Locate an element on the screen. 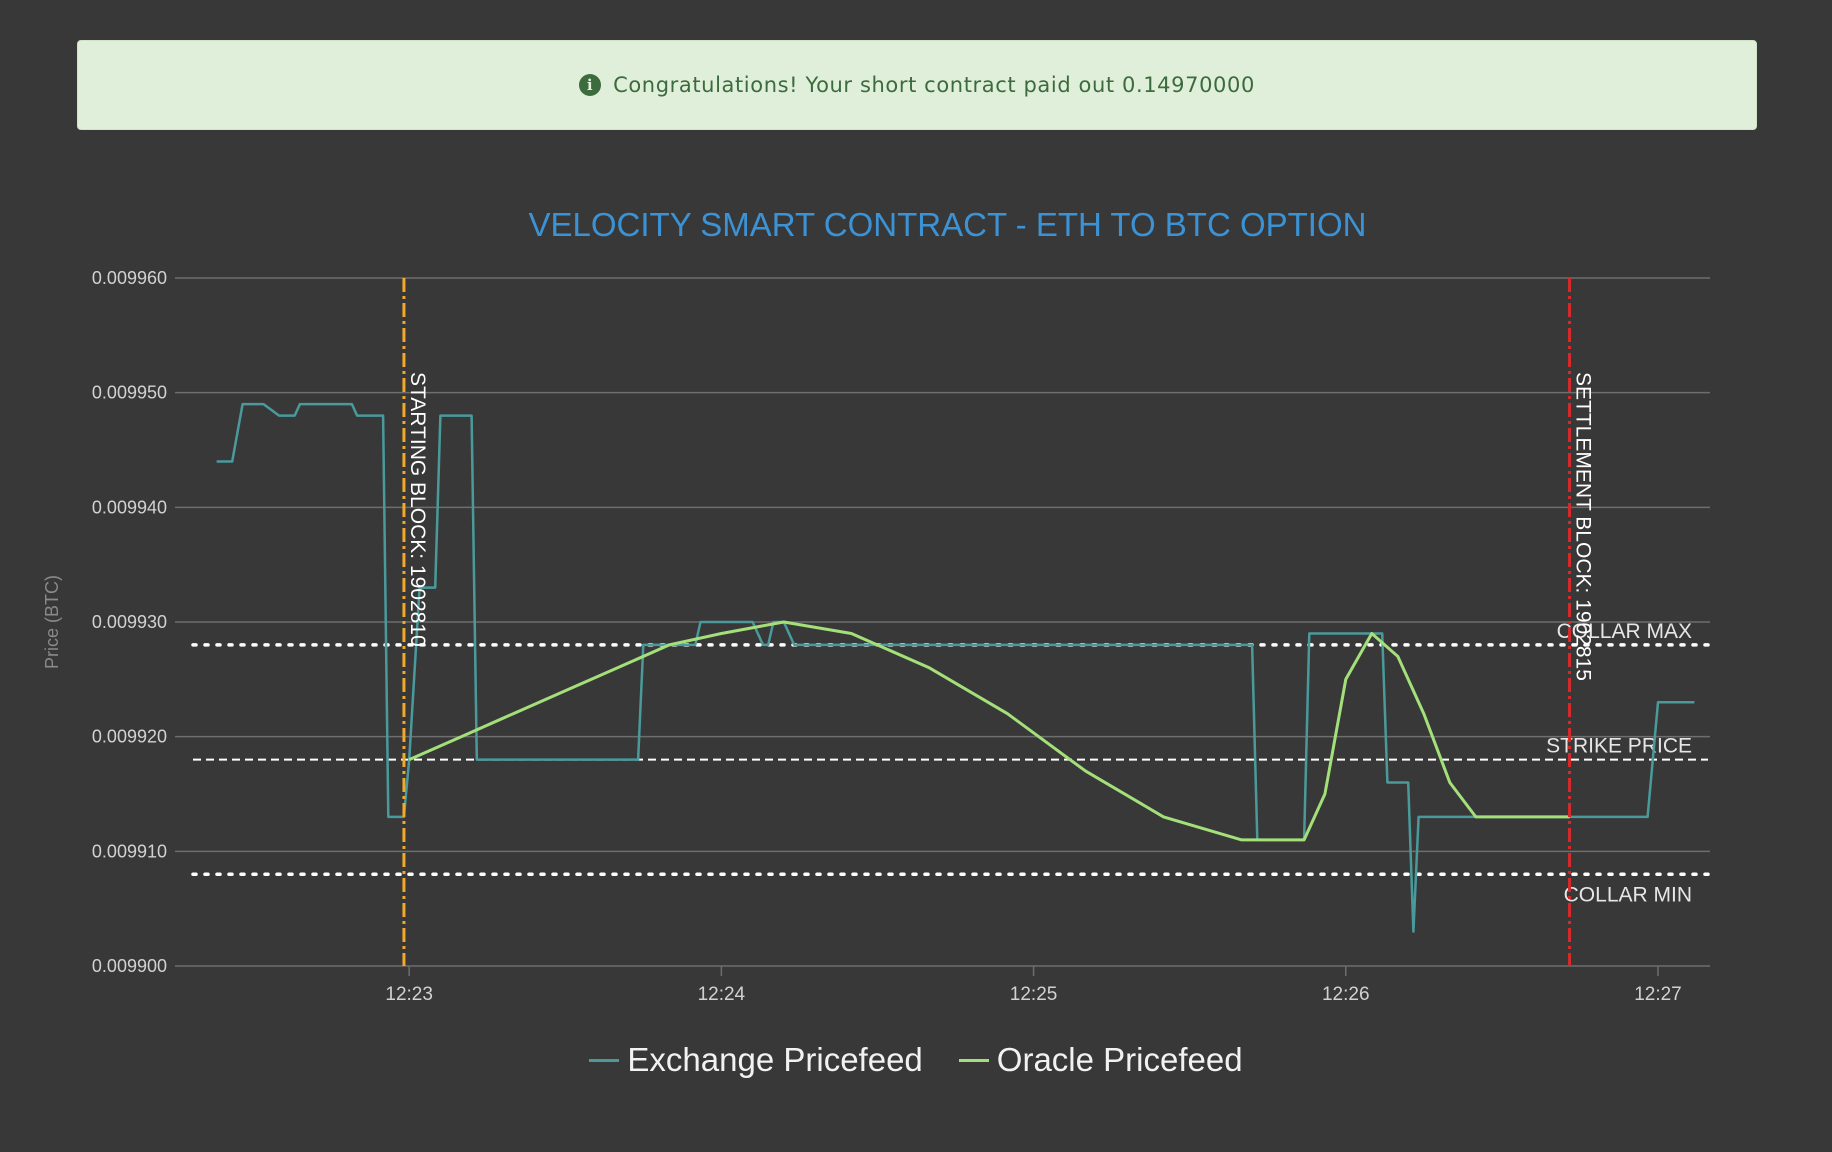 This screenshot has width=1832, height=1152. legend-item-exchange: Exchange Pricefeed is located at coordinates (756, 1060).